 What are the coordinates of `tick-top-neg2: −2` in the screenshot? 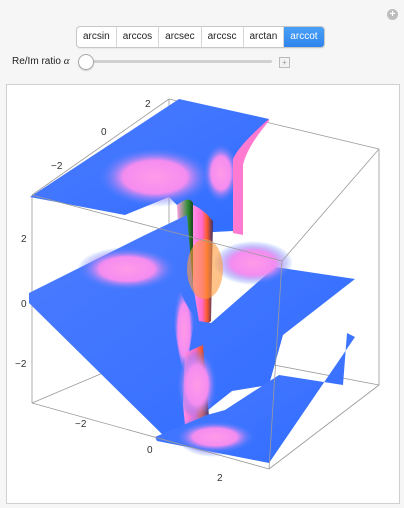 It's located at (57, 166).